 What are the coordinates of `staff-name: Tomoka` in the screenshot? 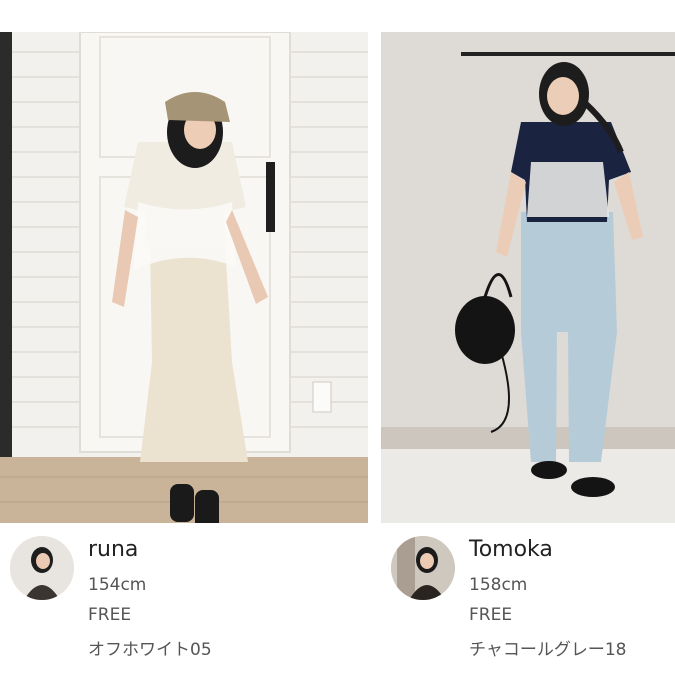 It's located at (511, 549).